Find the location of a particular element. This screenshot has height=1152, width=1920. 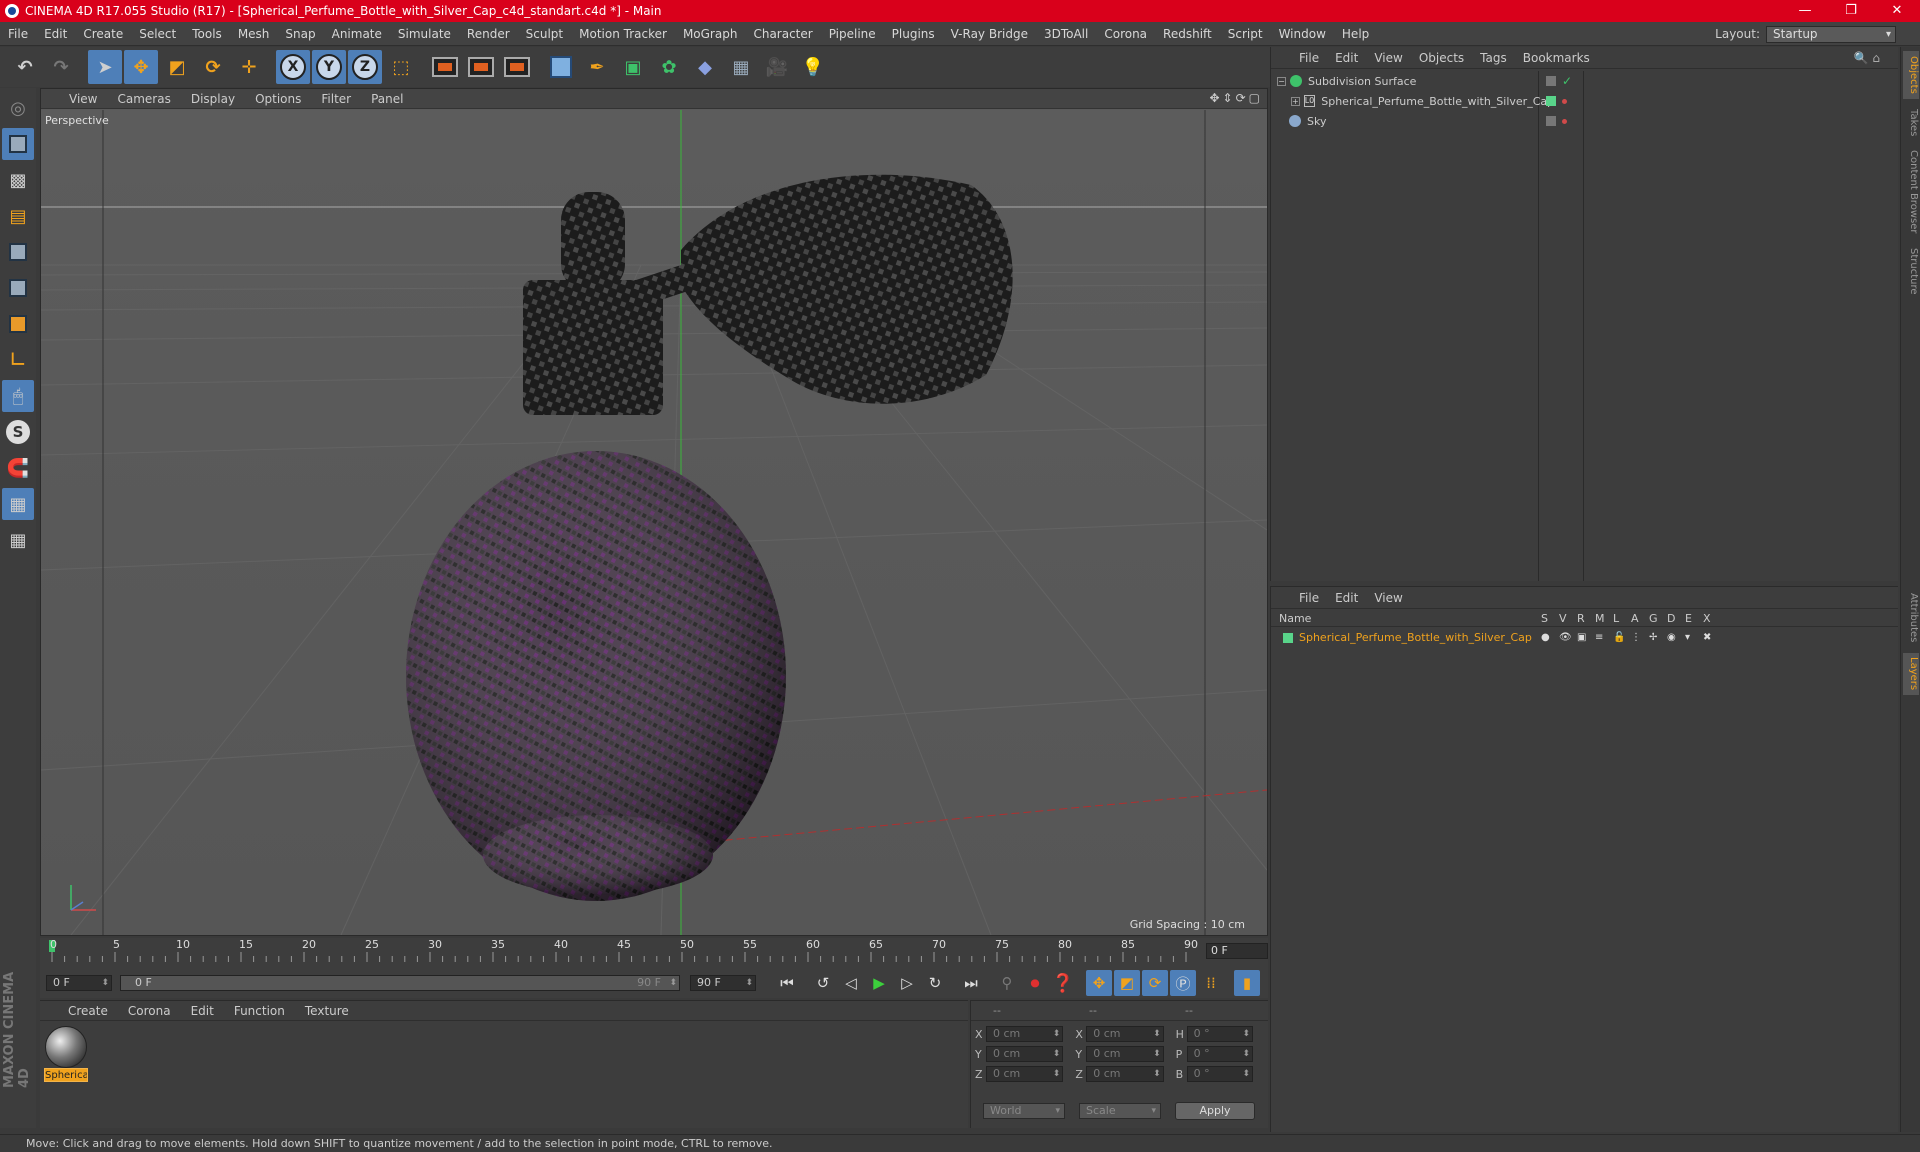

layout-dropdown: Startup is located at coordinates (1831, 34).